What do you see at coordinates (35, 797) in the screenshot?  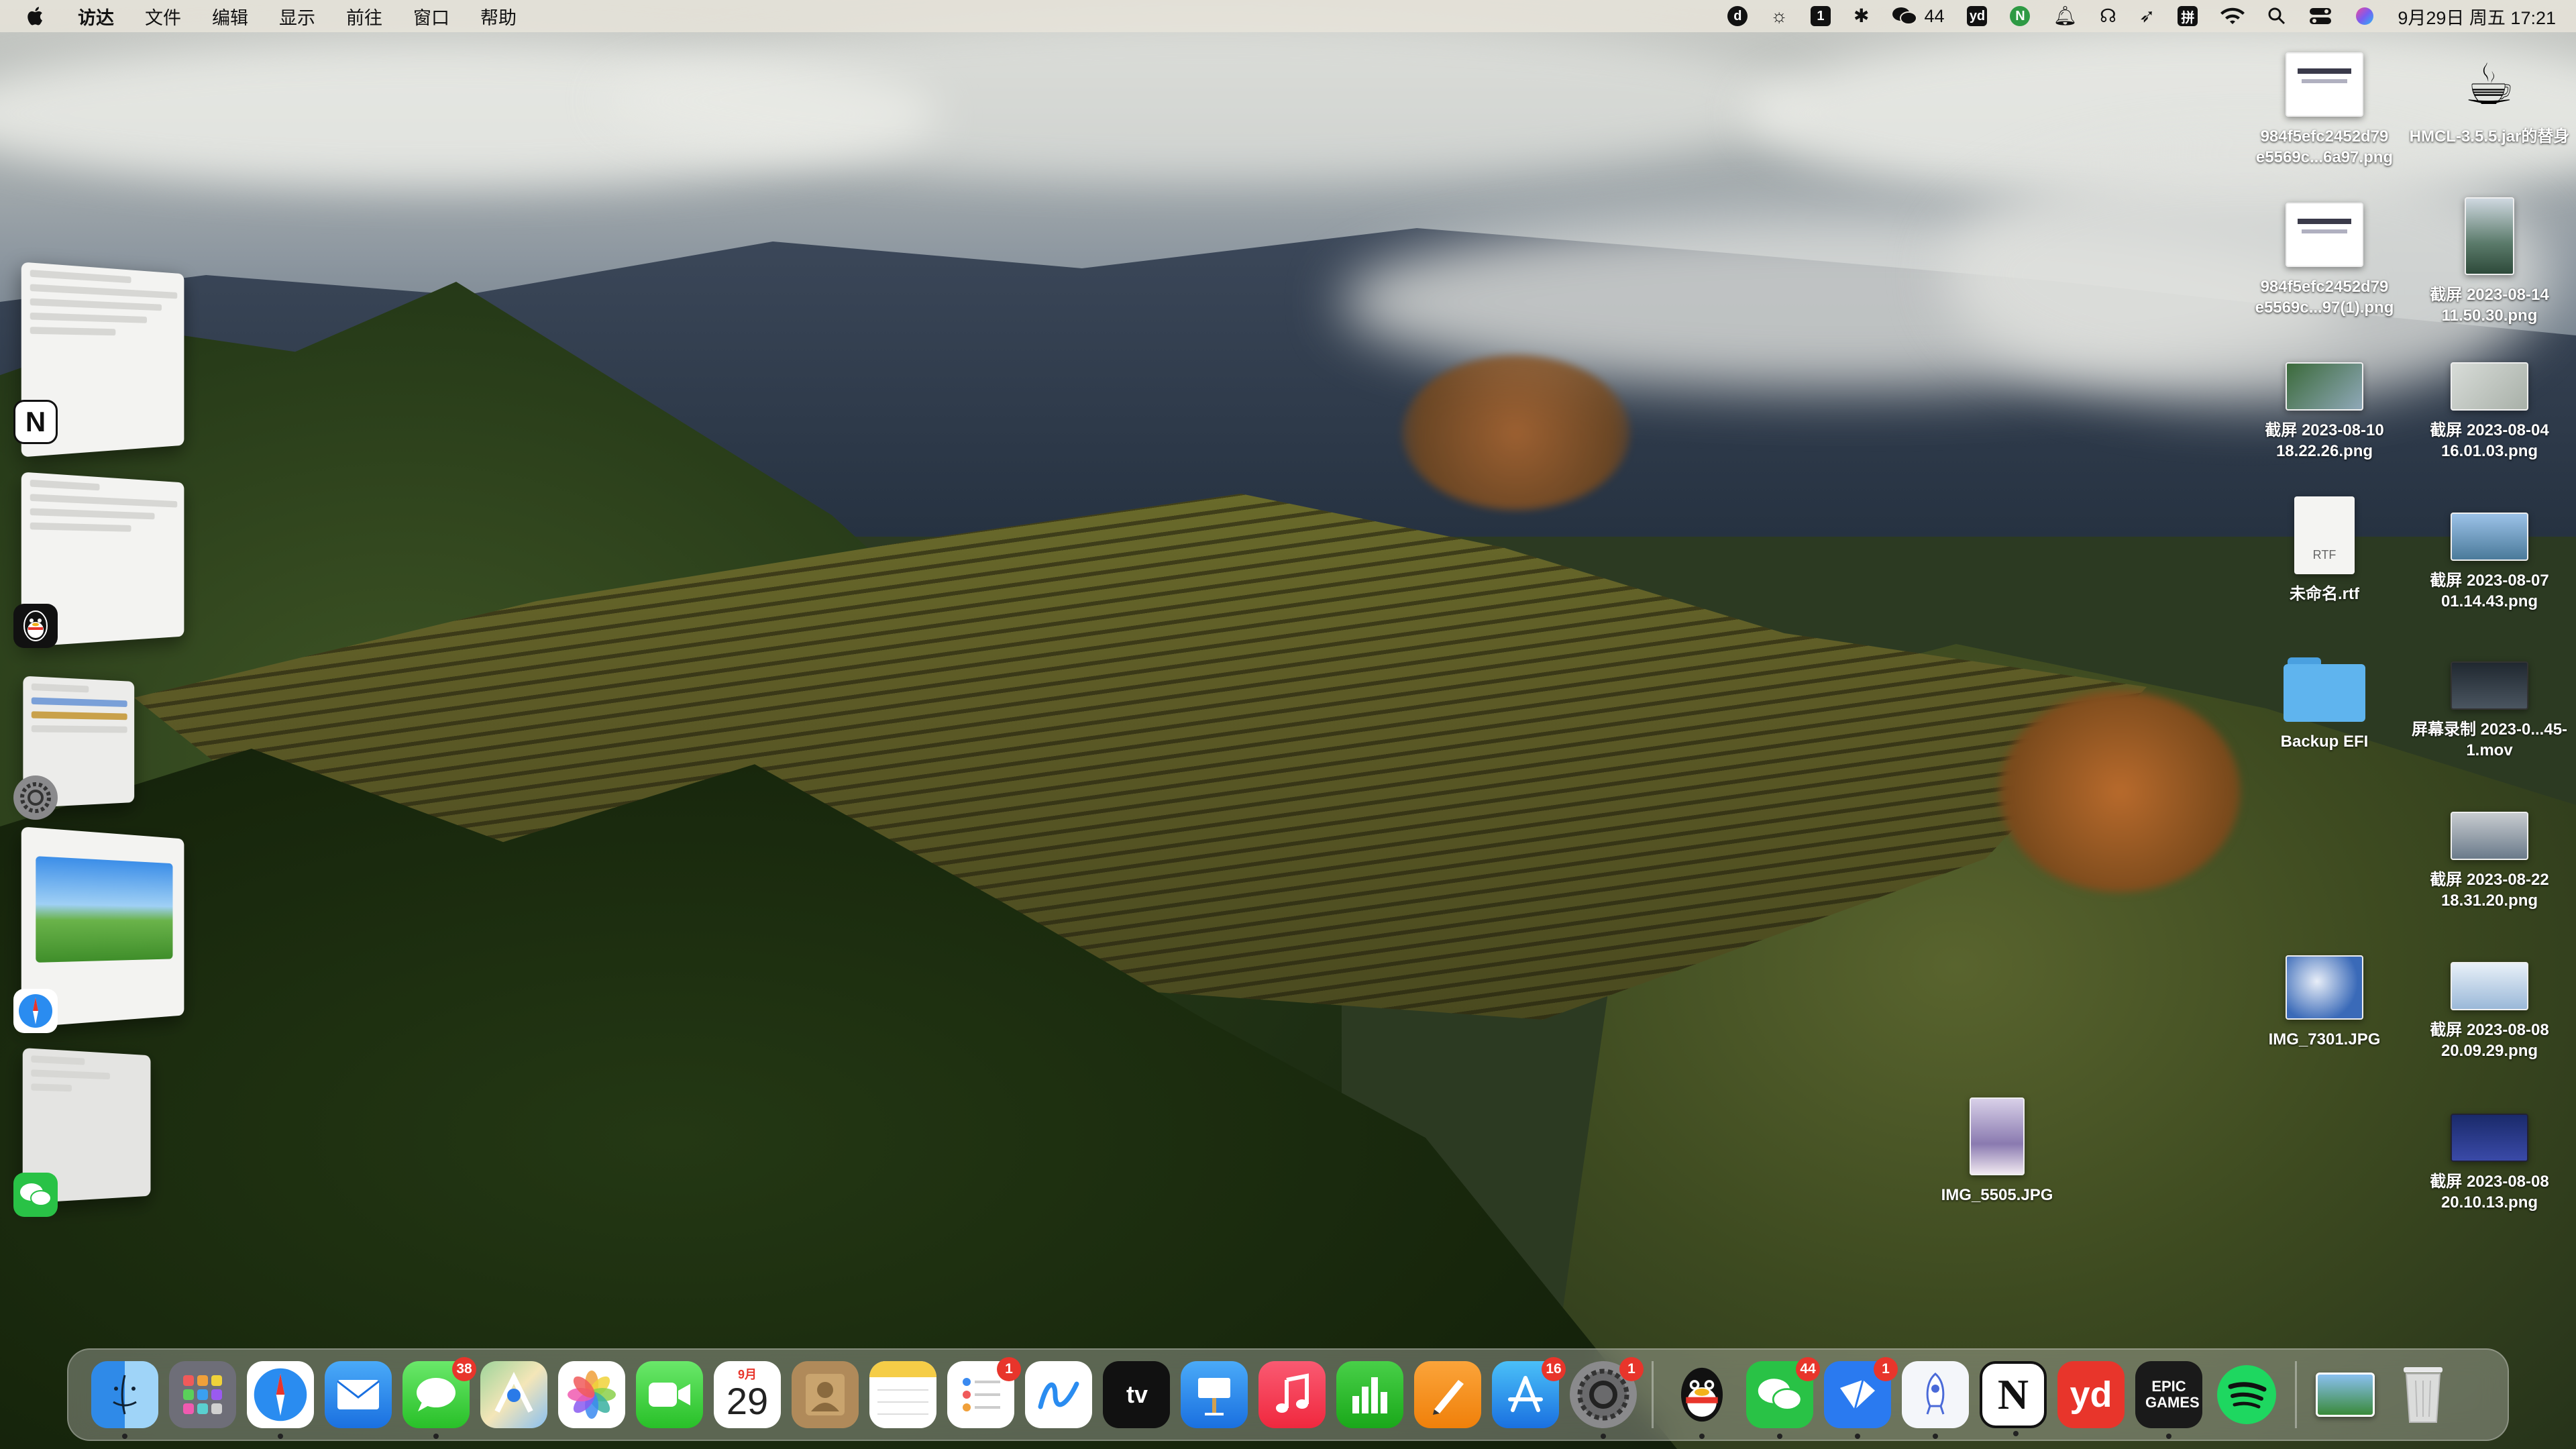 I see `system-settings-app-icon` at bounding box center [35, 797].